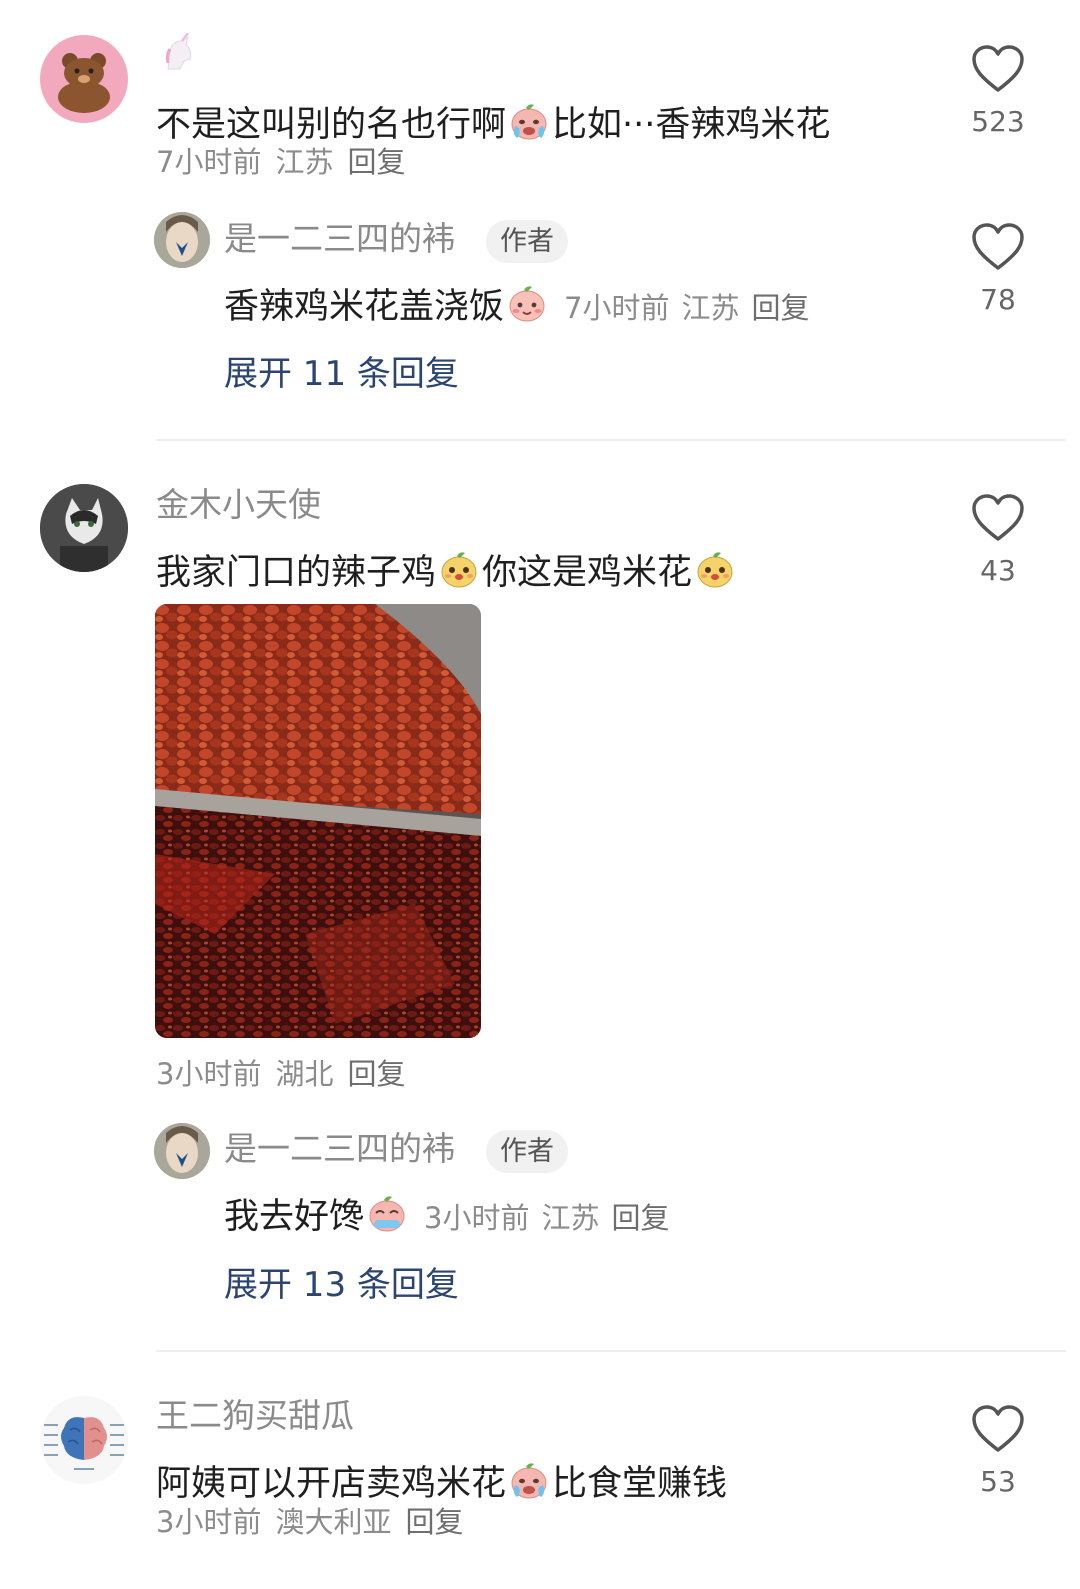  I want to click on peach-smile-emoji, so click(527, 303).